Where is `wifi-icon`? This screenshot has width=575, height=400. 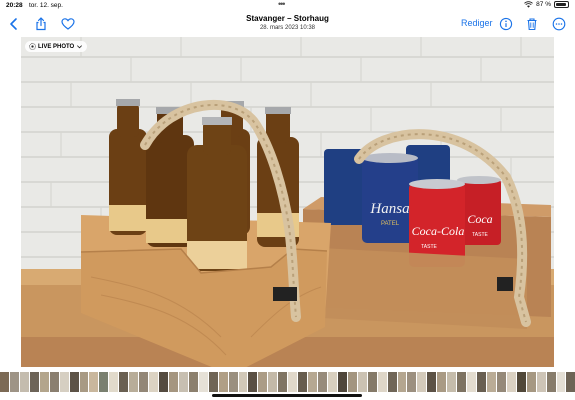 wifi-icon is located at coordinates (529, 4).